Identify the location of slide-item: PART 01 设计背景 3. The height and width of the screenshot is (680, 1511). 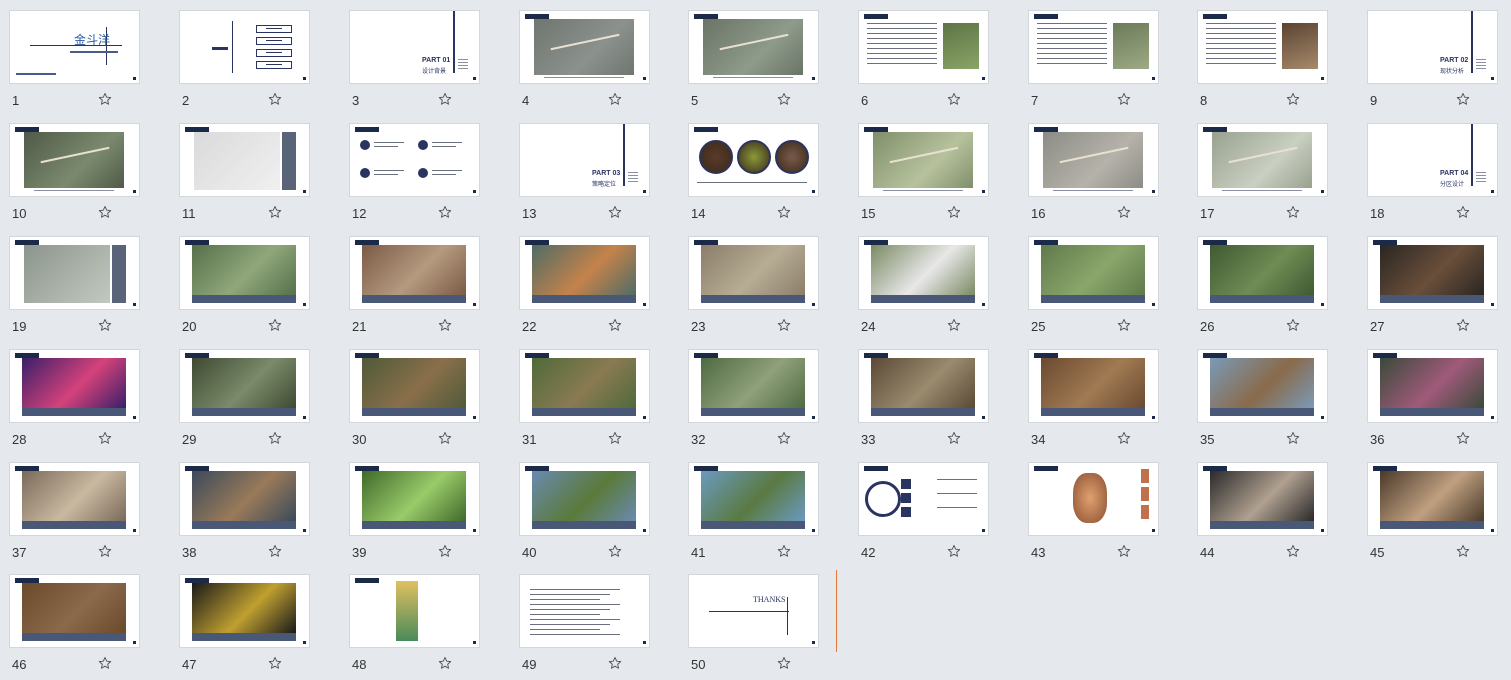
(422, 56).